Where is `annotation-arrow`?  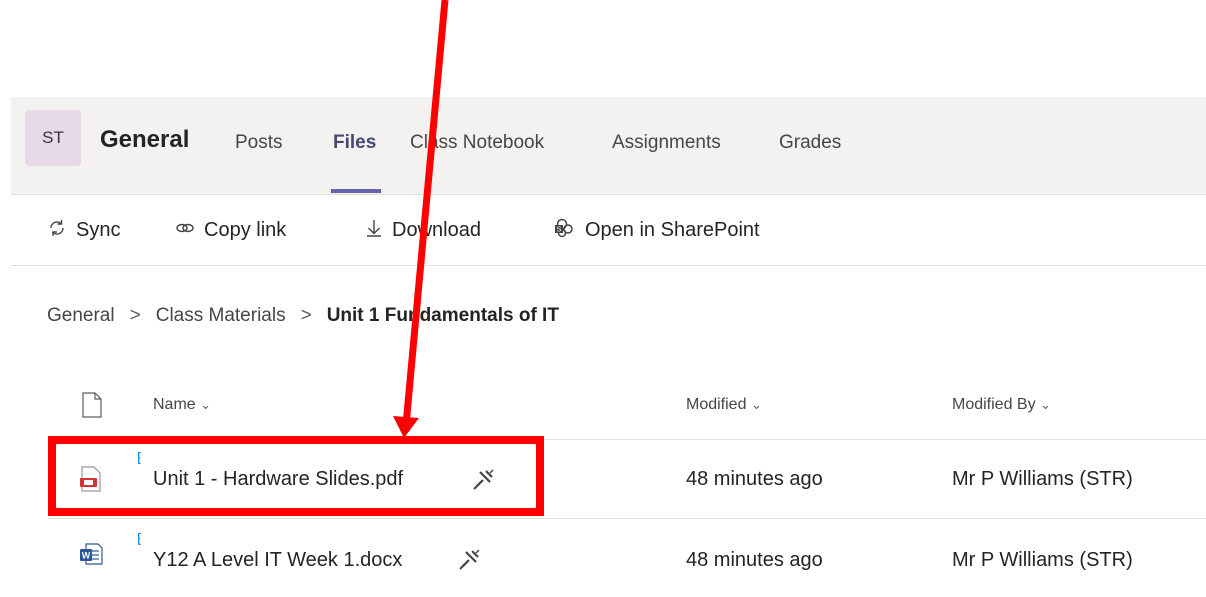
annotation-arrow is located at coordinates (421, 219).